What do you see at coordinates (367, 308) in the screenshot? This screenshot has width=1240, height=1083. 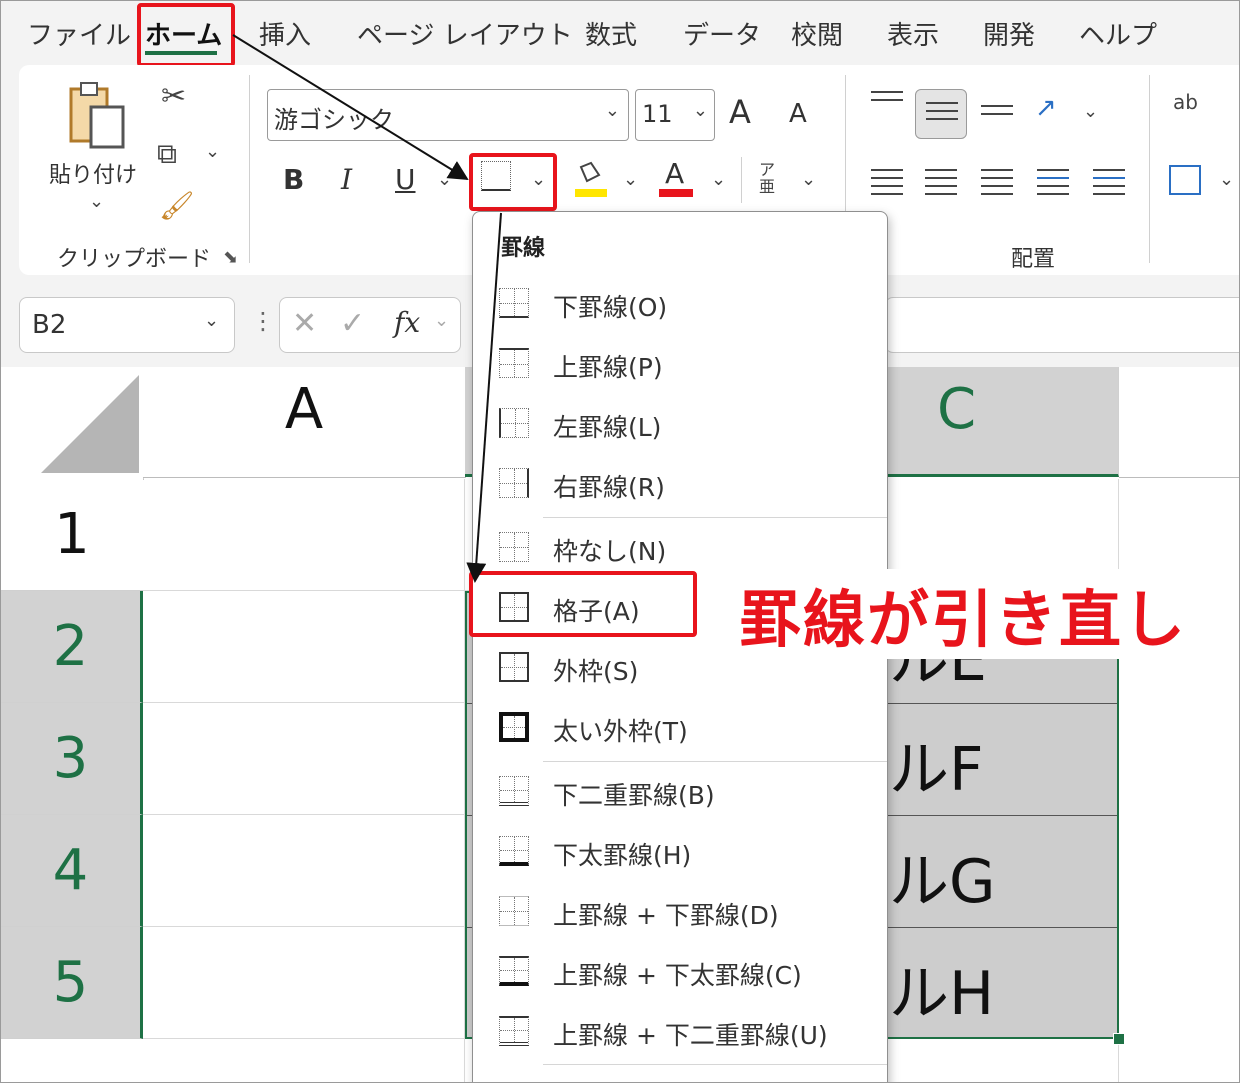 I see `guide-arrows` at bounding box center [367, 308].